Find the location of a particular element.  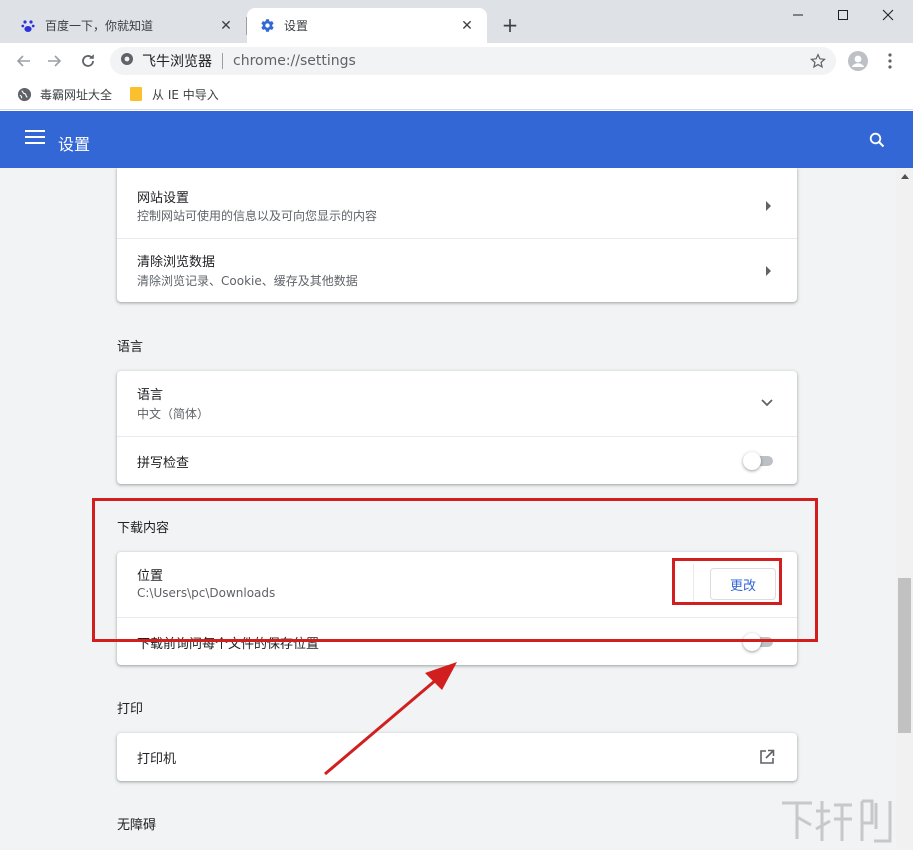

settings-header: 设置 is located at coordinates (456, 139).